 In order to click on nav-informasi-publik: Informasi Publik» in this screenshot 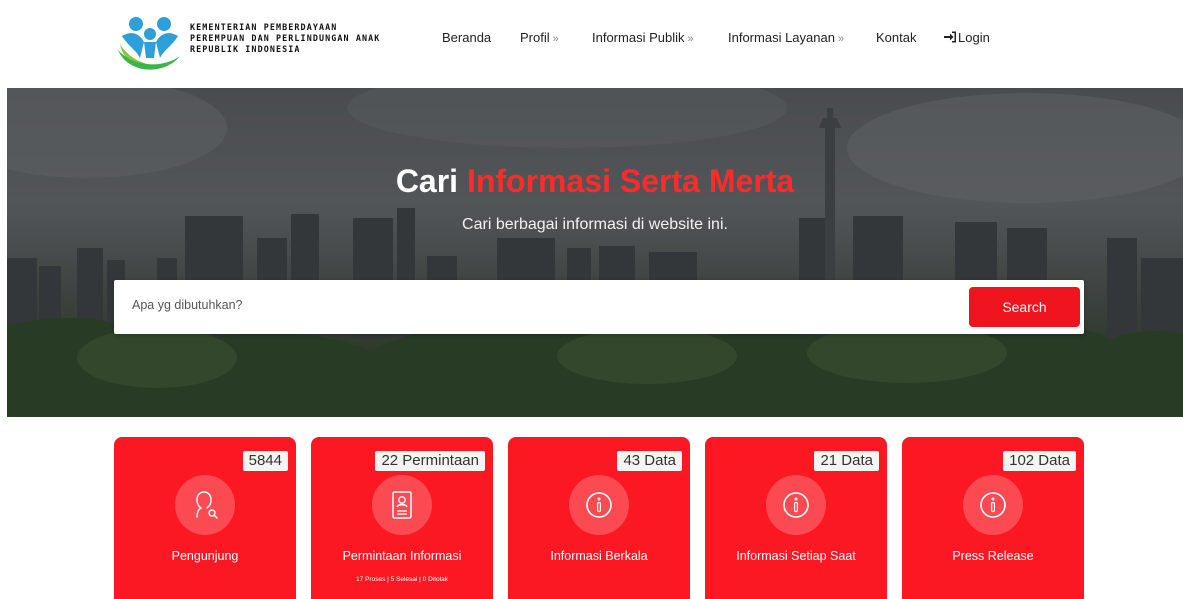, I will do `click(643, 37)`.